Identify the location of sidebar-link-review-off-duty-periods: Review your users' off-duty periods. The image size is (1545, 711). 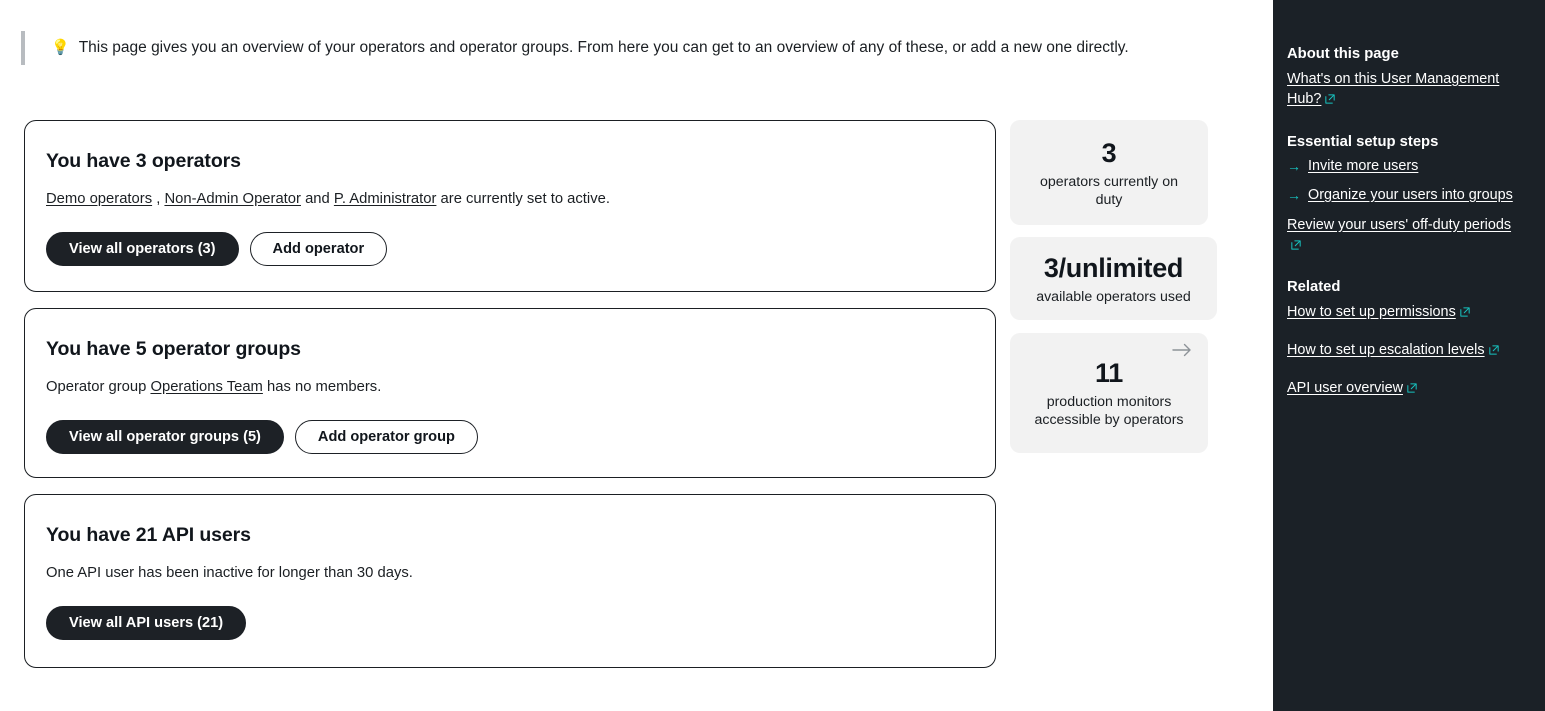
(1399, 225).